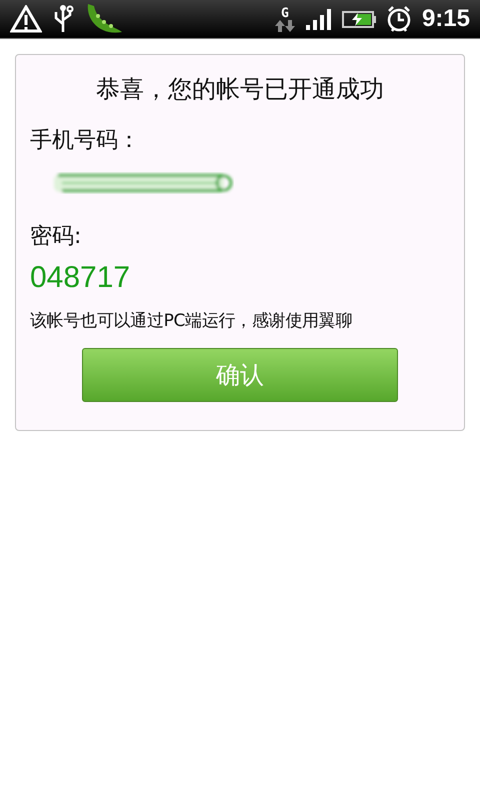 This screenshot has height=800, width=480. Describe the element at coordinates (446, 19) in the screenshot. I see `clock-time: 9:15` at that location.